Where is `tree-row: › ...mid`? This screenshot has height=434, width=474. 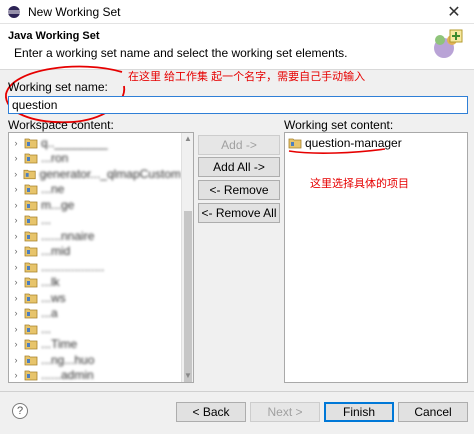 tree-row: › ...mid is located at coordinates (95, 252).